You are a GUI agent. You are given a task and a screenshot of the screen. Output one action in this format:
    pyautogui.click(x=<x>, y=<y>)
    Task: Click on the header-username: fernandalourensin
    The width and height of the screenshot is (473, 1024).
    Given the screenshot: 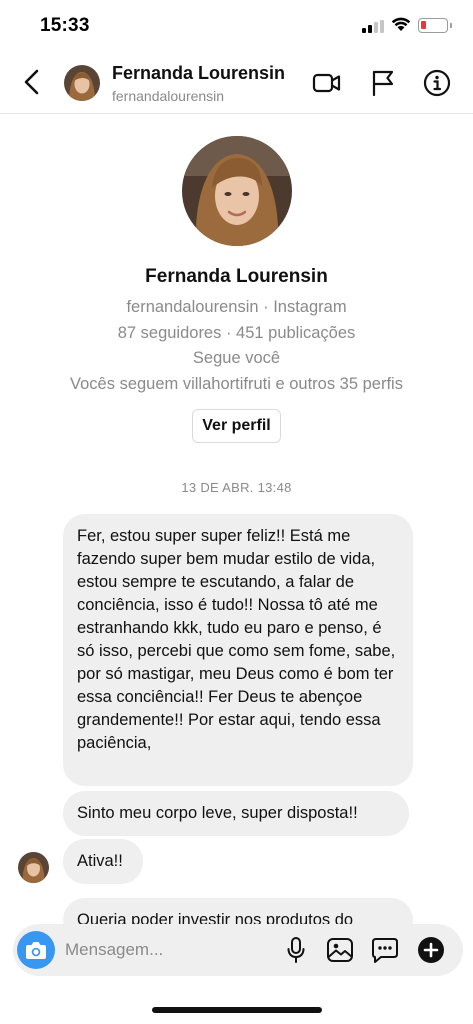 What is the action you would take?
    pyautogui.click(x=168, y=96)
    